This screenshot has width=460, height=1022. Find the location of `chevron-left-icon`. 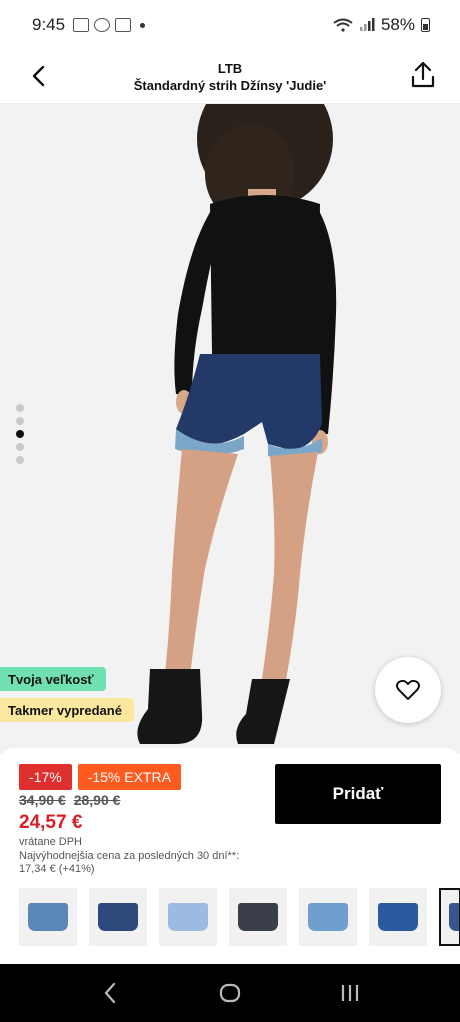

chevron-left-icon is located at coordinates (38, 76).